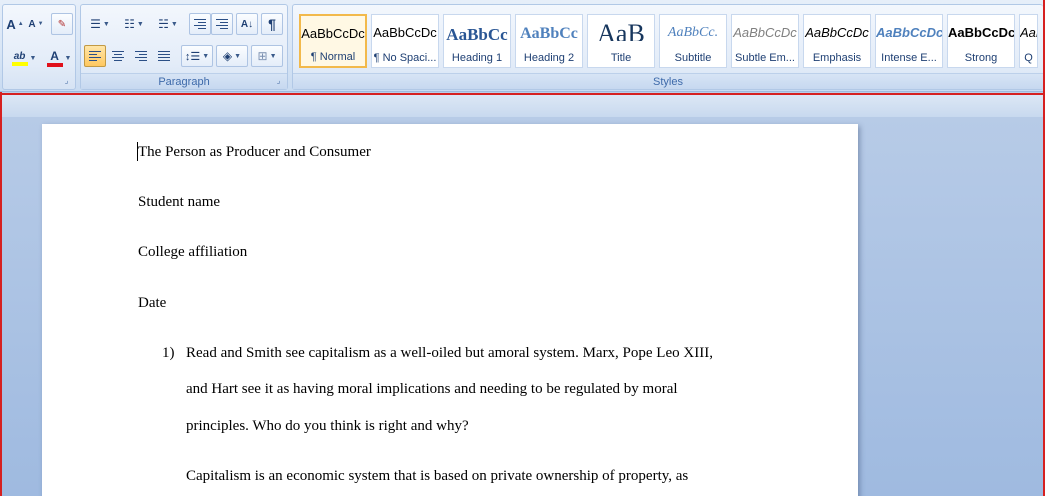  I want to click on font-group: A ▲ A ▼ ✎ ab ▼ A ▼ ⌟, so click(39, 47).